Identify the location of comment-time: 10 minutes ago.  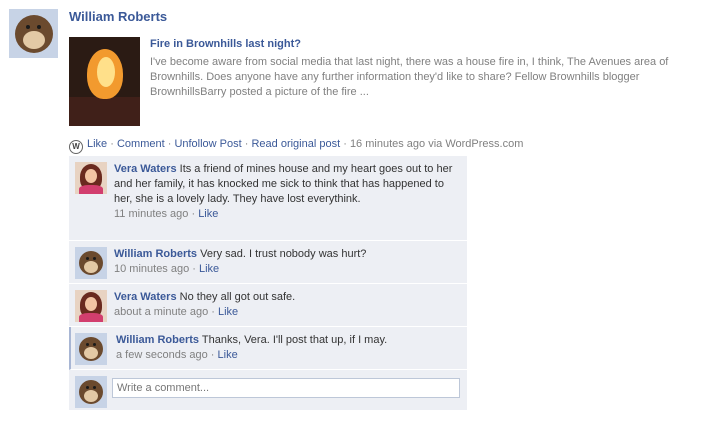
(151, 269).